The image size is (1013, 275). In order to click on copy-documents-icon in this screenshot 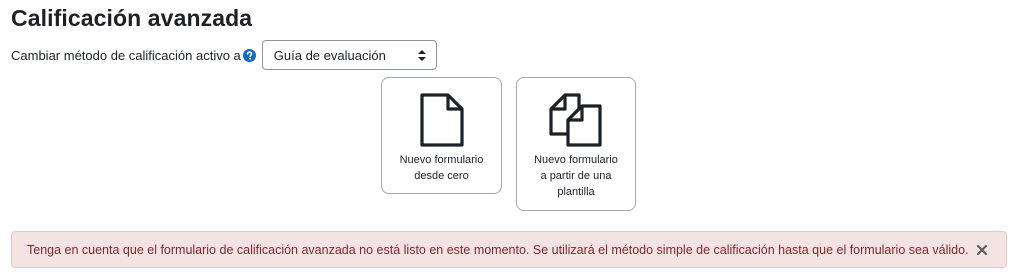, I will do `click(576, 120)`.